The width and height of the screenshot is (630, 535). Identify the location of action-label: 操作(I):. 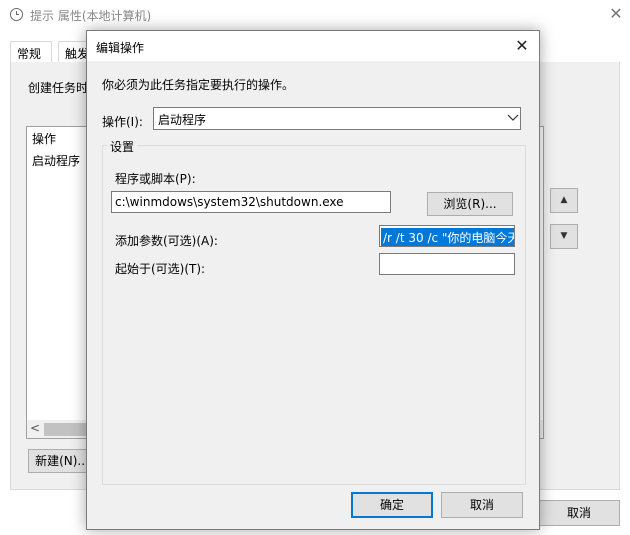
(122, 122).